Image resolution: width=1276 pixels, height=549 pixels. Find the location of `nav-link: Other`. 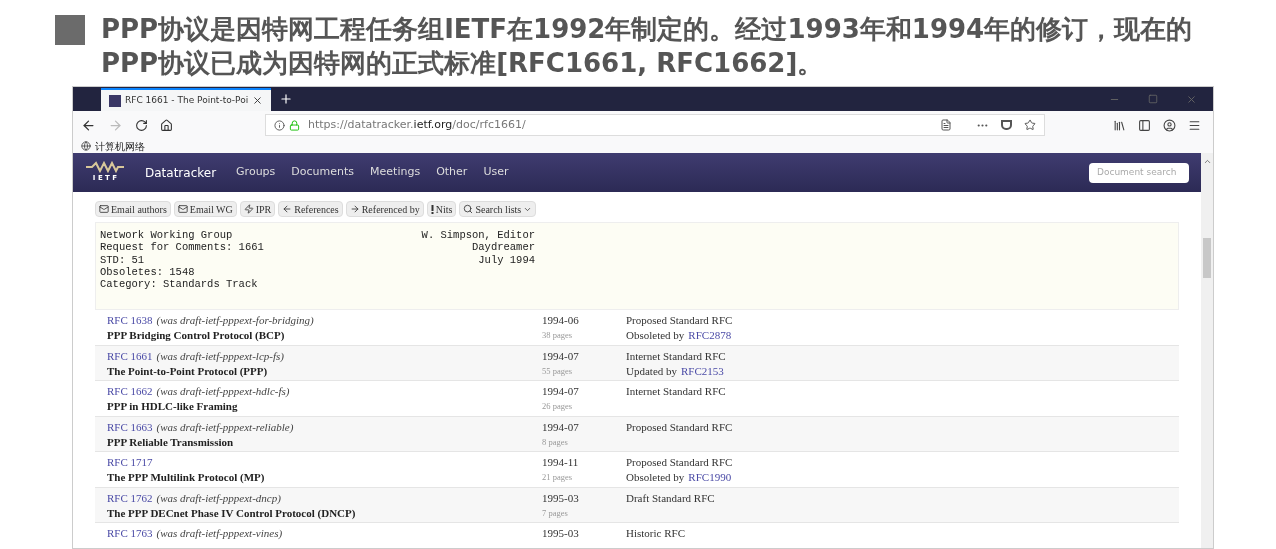

nav-link: Other is located at coordinates (452, 172).